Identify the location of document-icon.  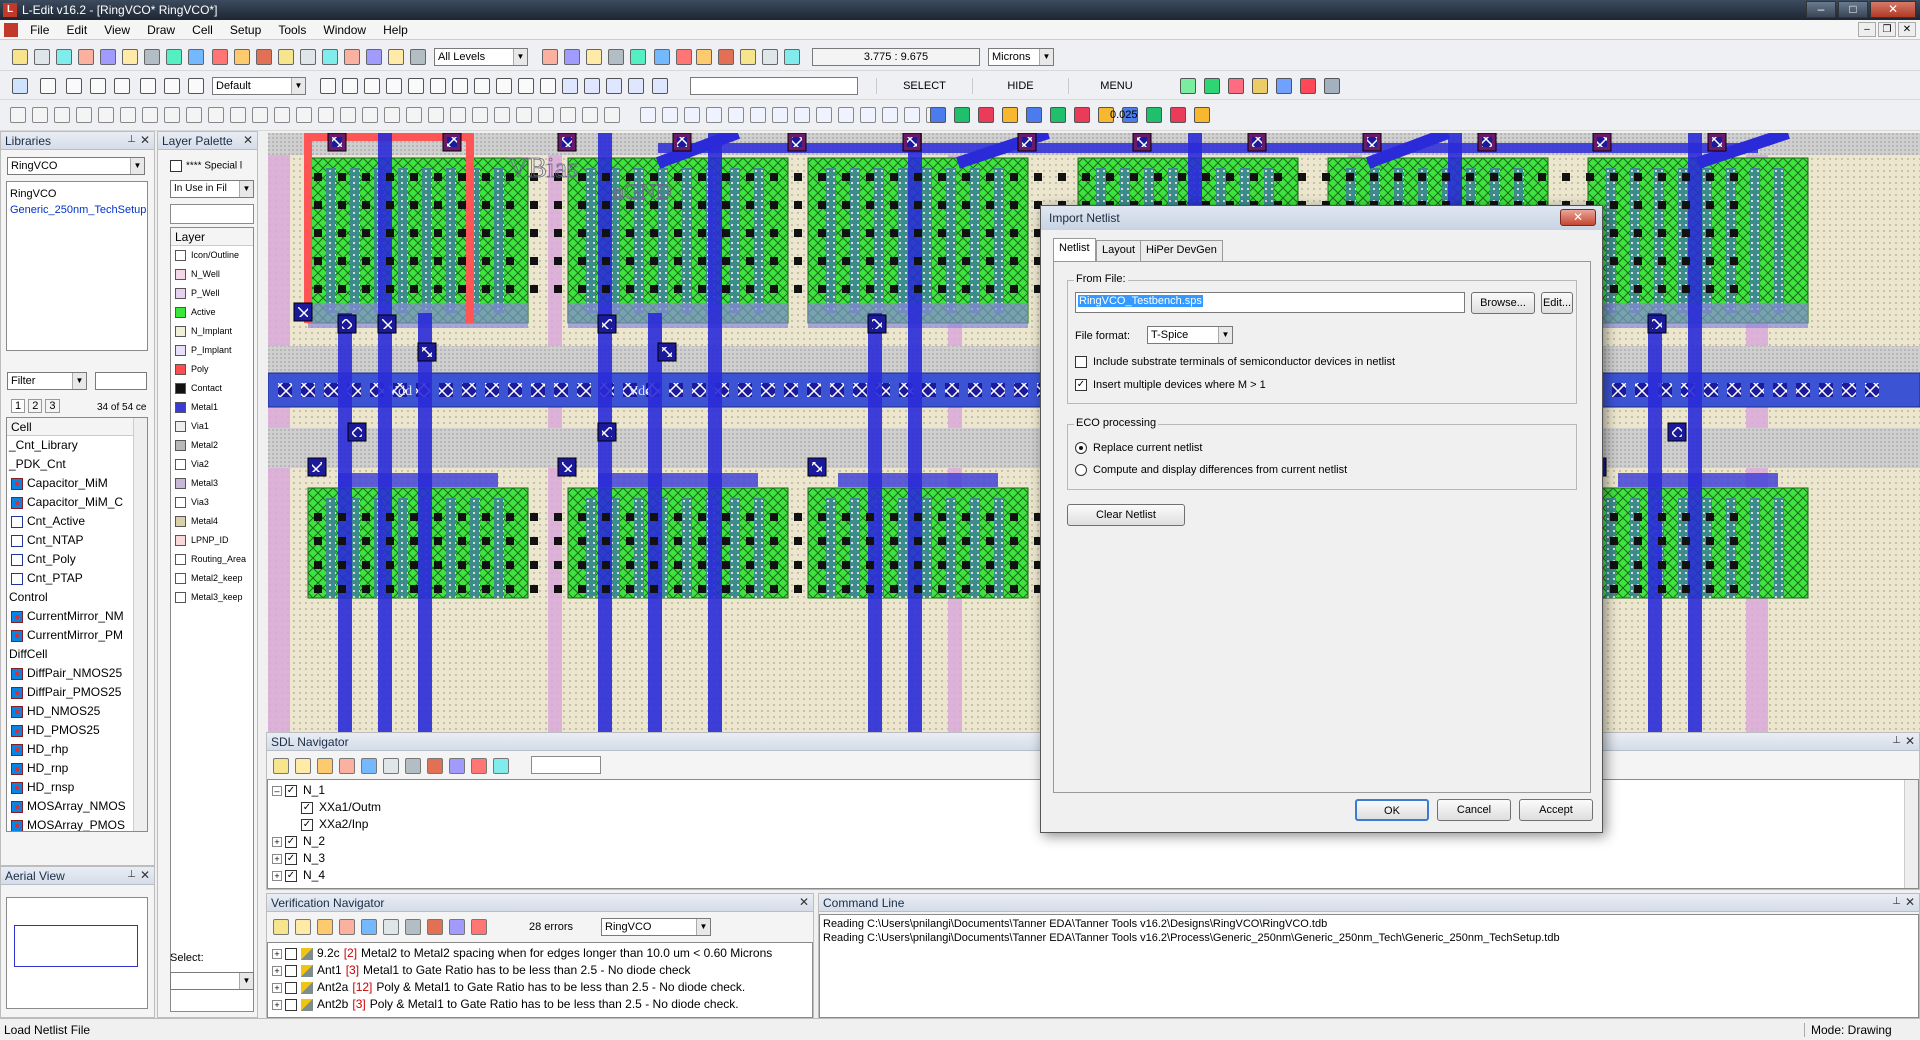
(11, 30).